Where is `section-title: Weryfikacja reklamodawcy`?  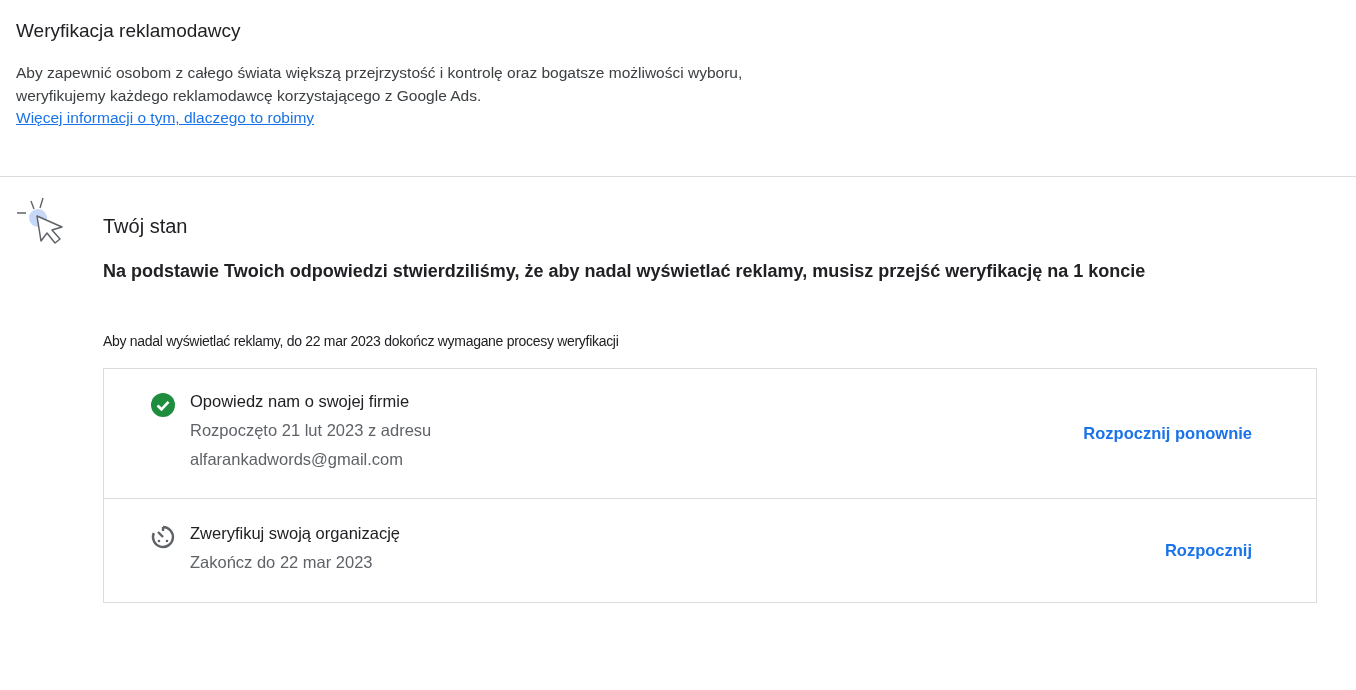 section-title: Weryfikacja reklamodawcy is located at coordinates (129, 31).